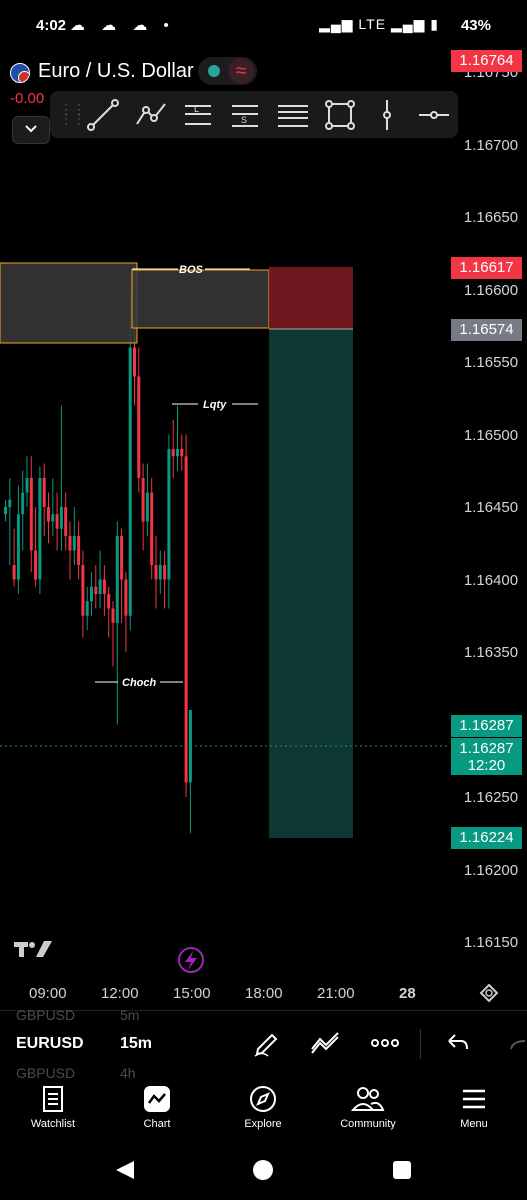  What do you see at coordinates (486, 60) in the screenshot?
I see `badge-value: 1.16764` at bounding box center [486, 60].